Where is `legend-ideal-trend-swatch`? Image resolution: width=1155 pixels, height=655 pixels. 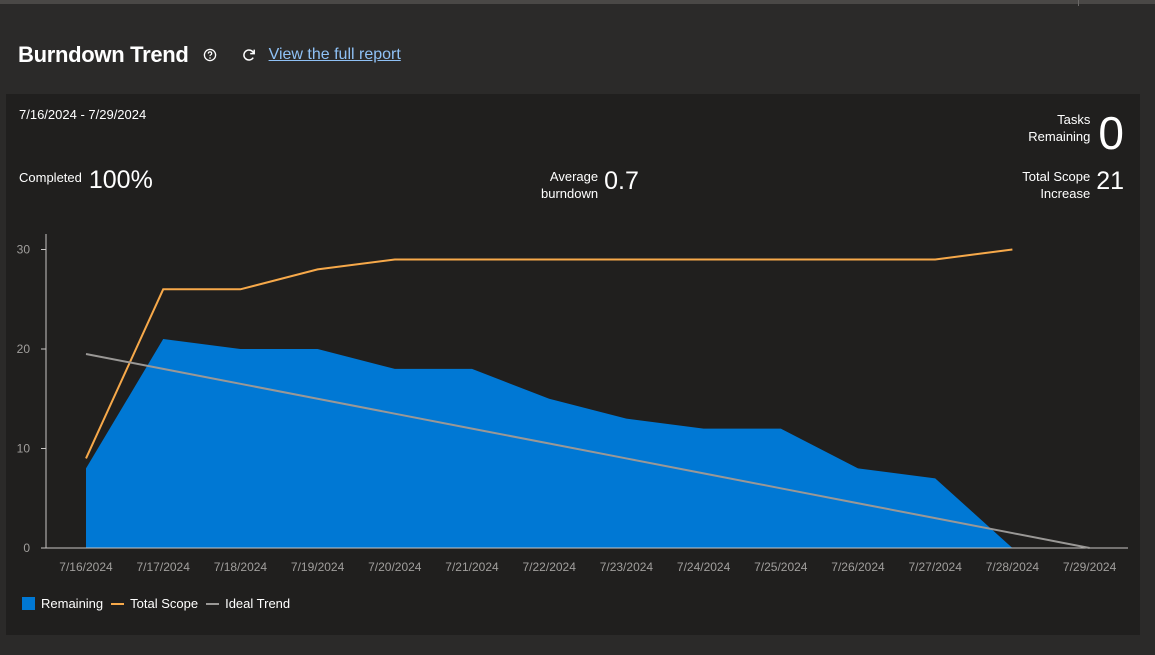
legend-ideal-trend-swatch is located at coordinates (213, 603).